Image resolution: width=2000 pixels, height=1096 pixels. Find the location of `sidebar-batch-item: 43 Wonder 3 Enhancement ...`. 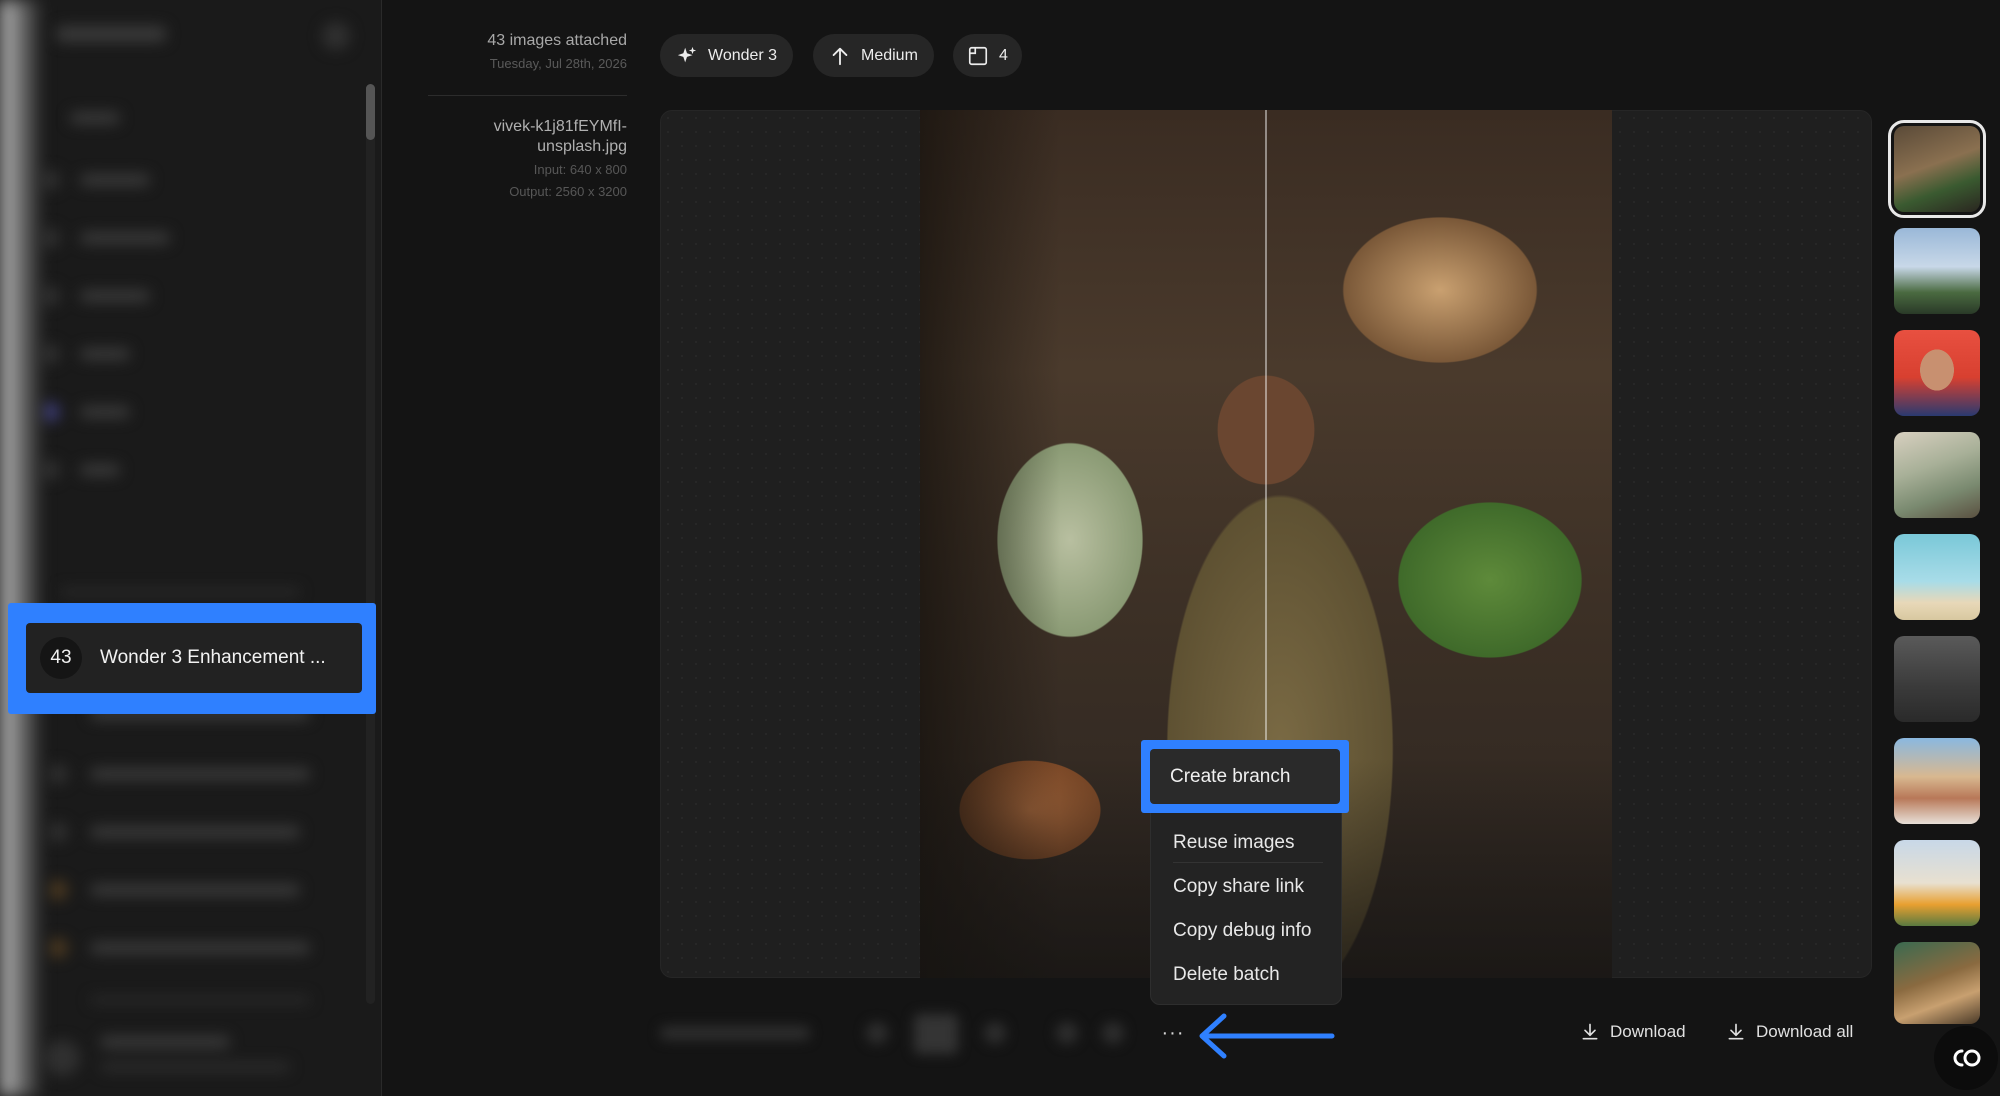

sidebar-batch-item: 43 Wonder 3 Enhancement ... is located at coordinates (194, 658).